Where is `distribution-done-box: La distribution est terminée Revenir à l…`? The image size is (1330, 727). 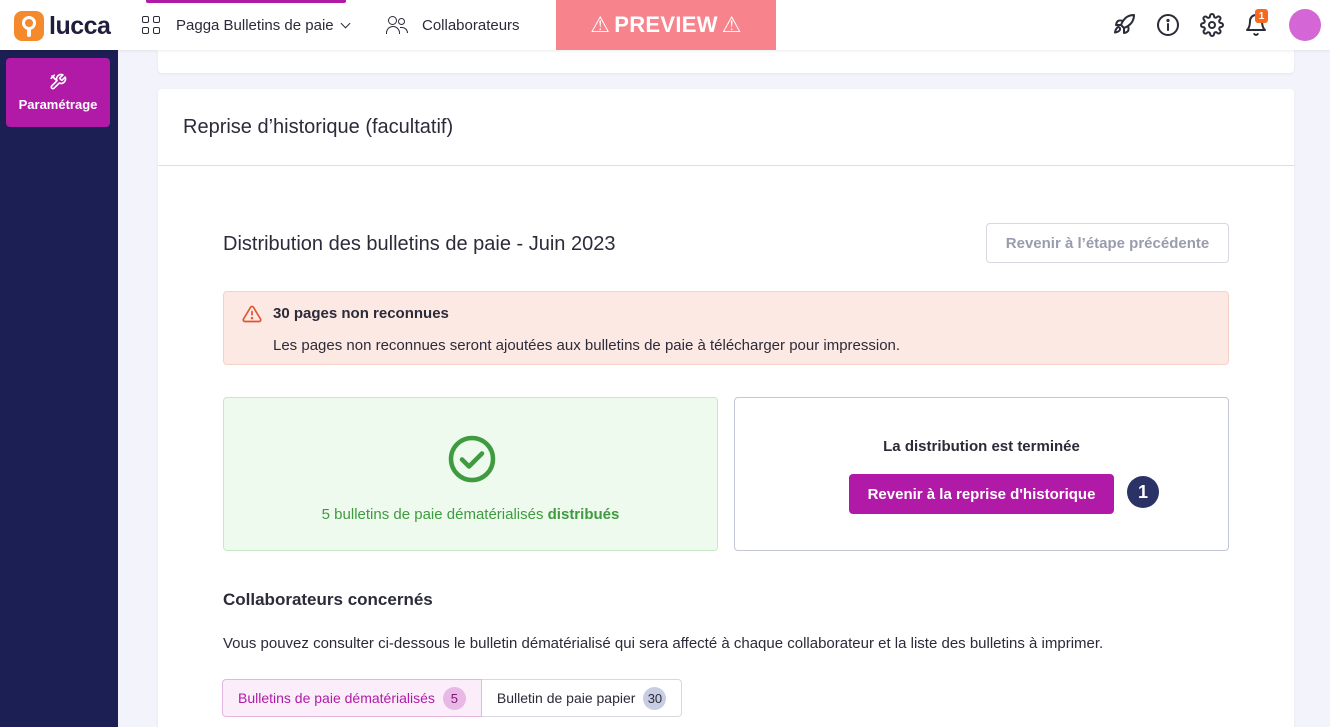
distribution-done-box: La distribution est terminée Revenir à l… is located at coordinates (981, 474).